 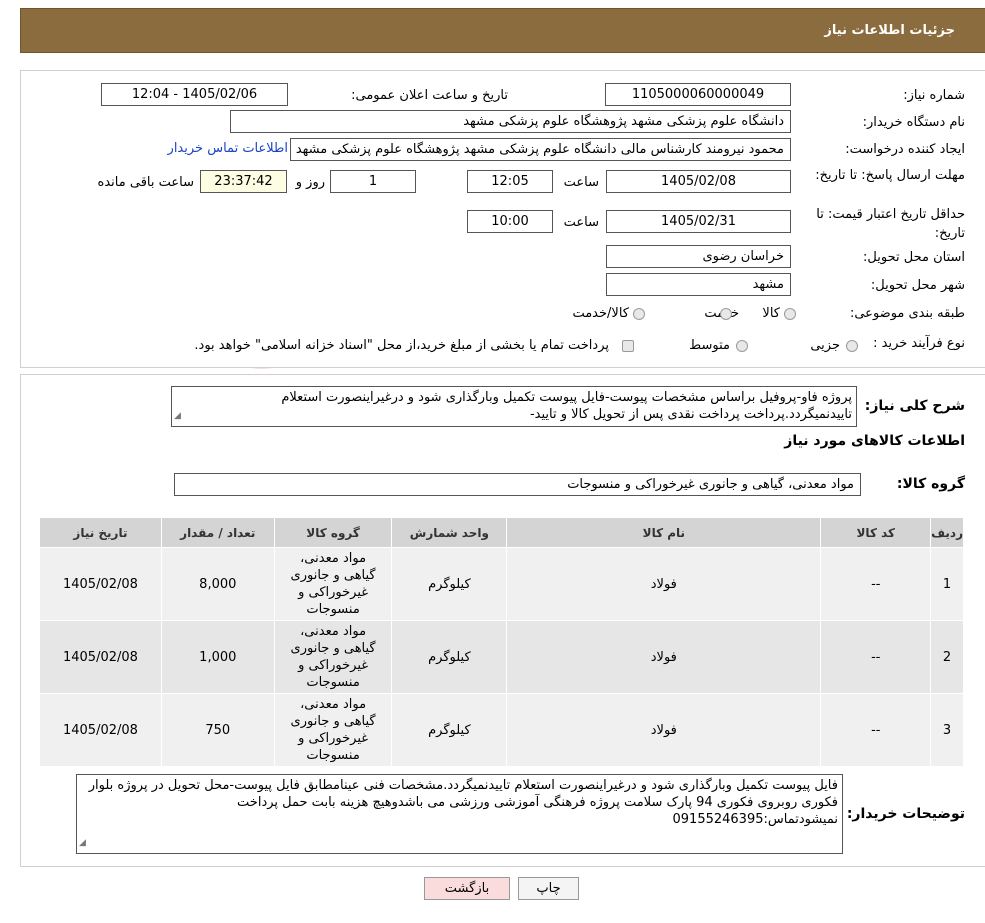 I want to click on announce-datetime-label: تاریخ و ساعت اعلان عمومی:, so click(x=429, y=95).